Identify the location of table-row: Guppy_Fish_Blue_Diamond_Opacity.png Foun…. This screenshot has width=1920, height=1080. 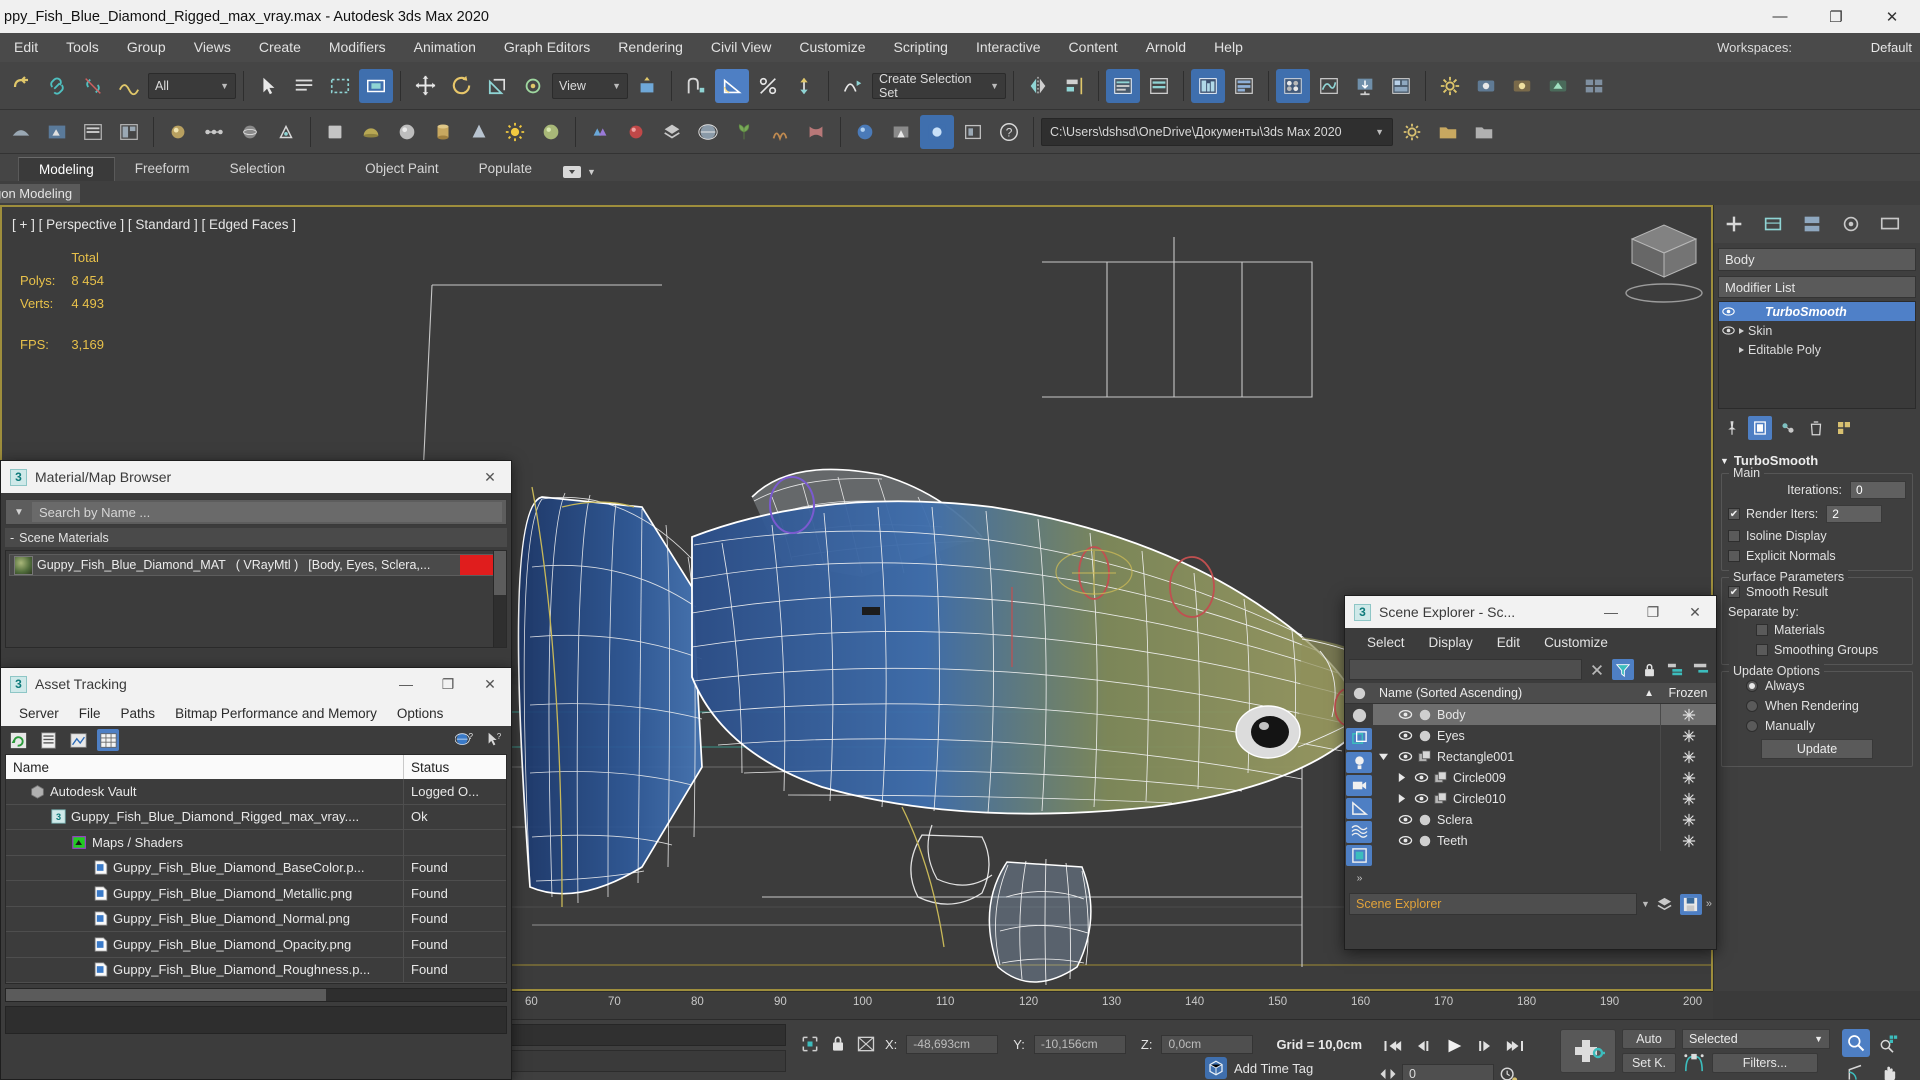
(256, 945).